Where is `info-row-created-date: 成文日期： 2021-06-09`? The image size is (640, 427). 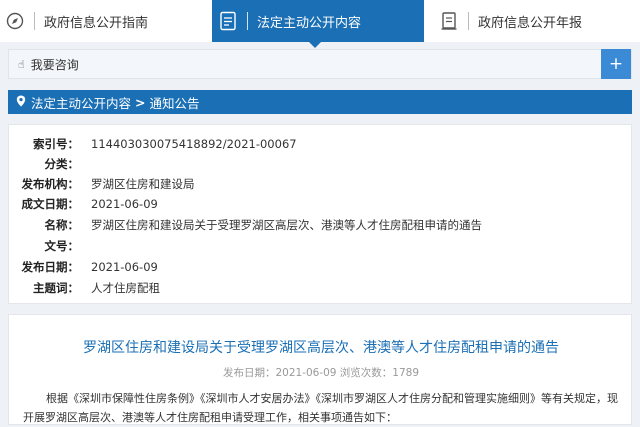
info-row-created-date: 成文日期： 2021-06-09 is located at coordinates (83, 204).